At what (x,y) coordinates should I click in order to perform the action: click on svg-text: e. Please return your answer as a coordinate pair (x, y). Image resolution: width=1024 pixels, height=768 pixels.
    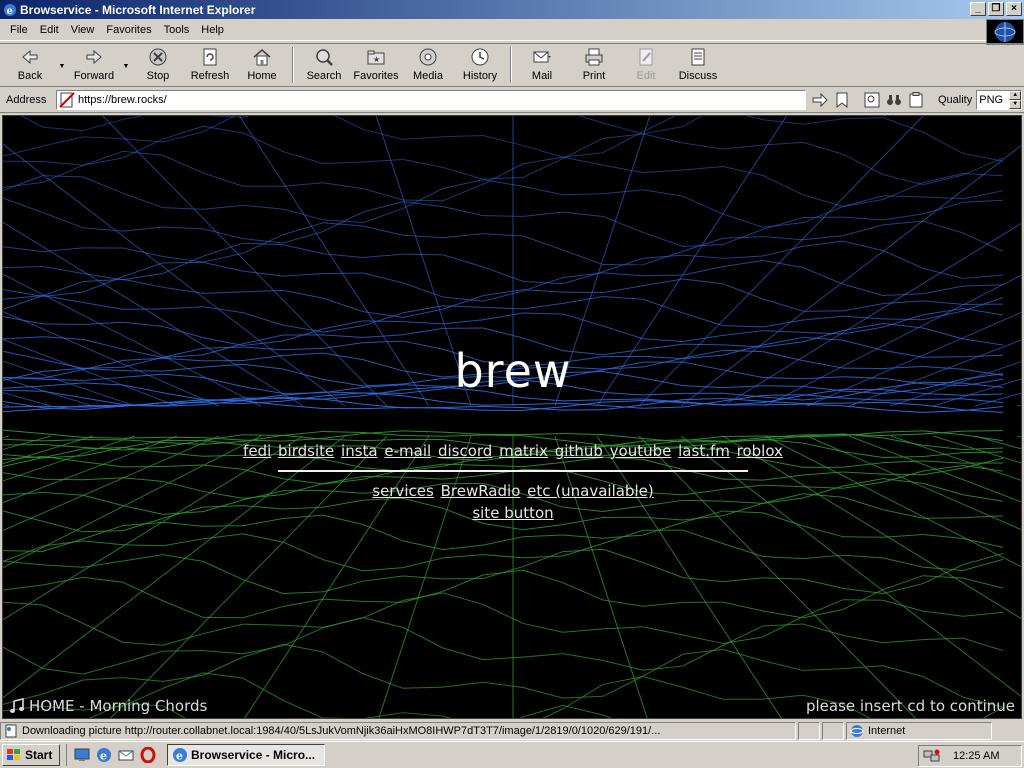
    Looking at the image, I should click on (179, 756).